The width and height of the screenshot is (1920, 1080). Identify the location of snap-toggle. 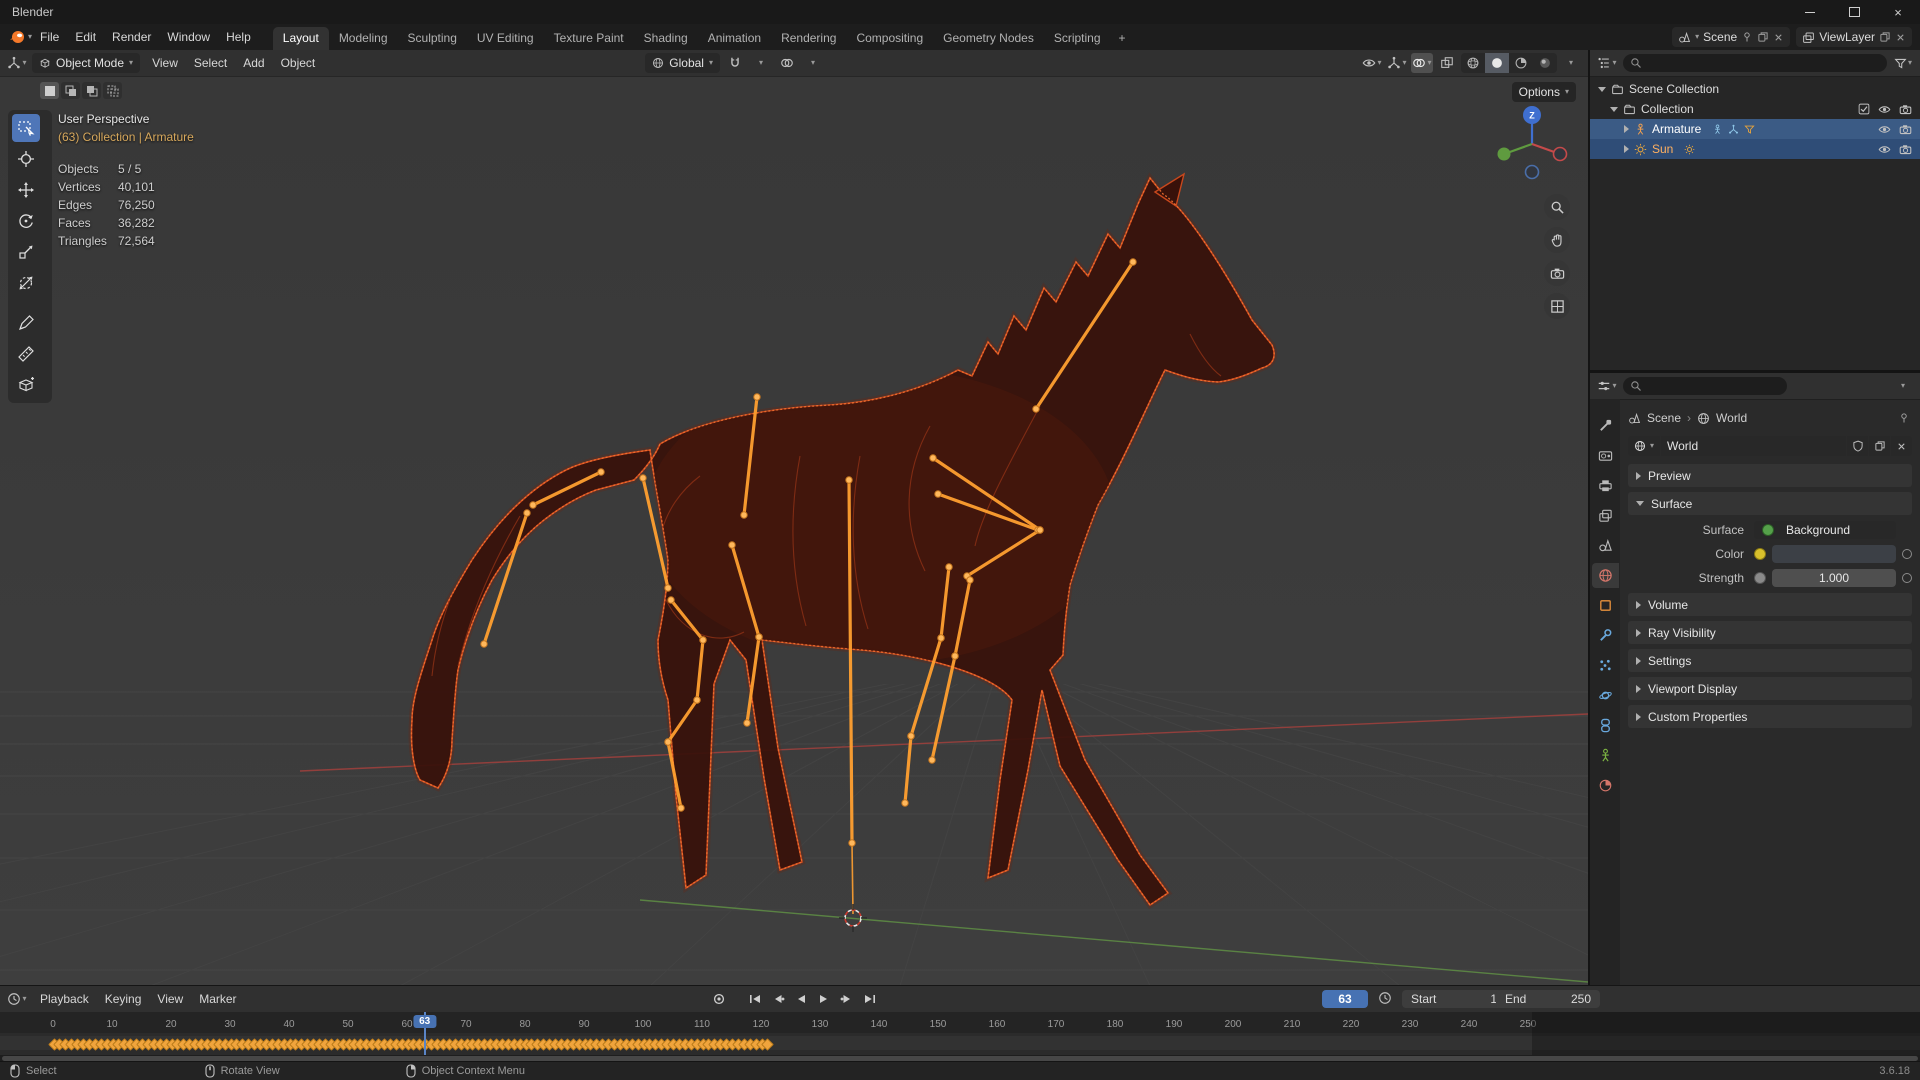
(735, 63).